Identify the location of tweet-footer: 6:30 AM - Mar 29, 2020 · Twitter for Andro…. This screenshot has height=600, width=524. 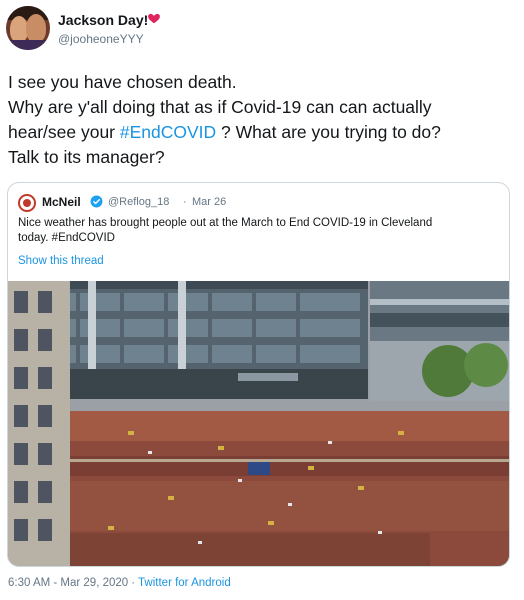
(119, 583).